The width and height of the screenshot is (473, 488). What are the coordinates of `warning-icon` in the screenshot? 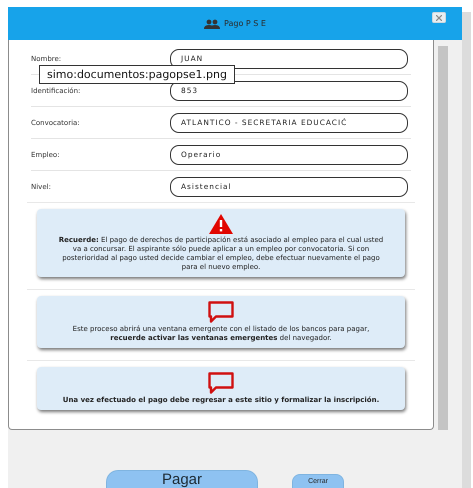 It's located at (221, 224).